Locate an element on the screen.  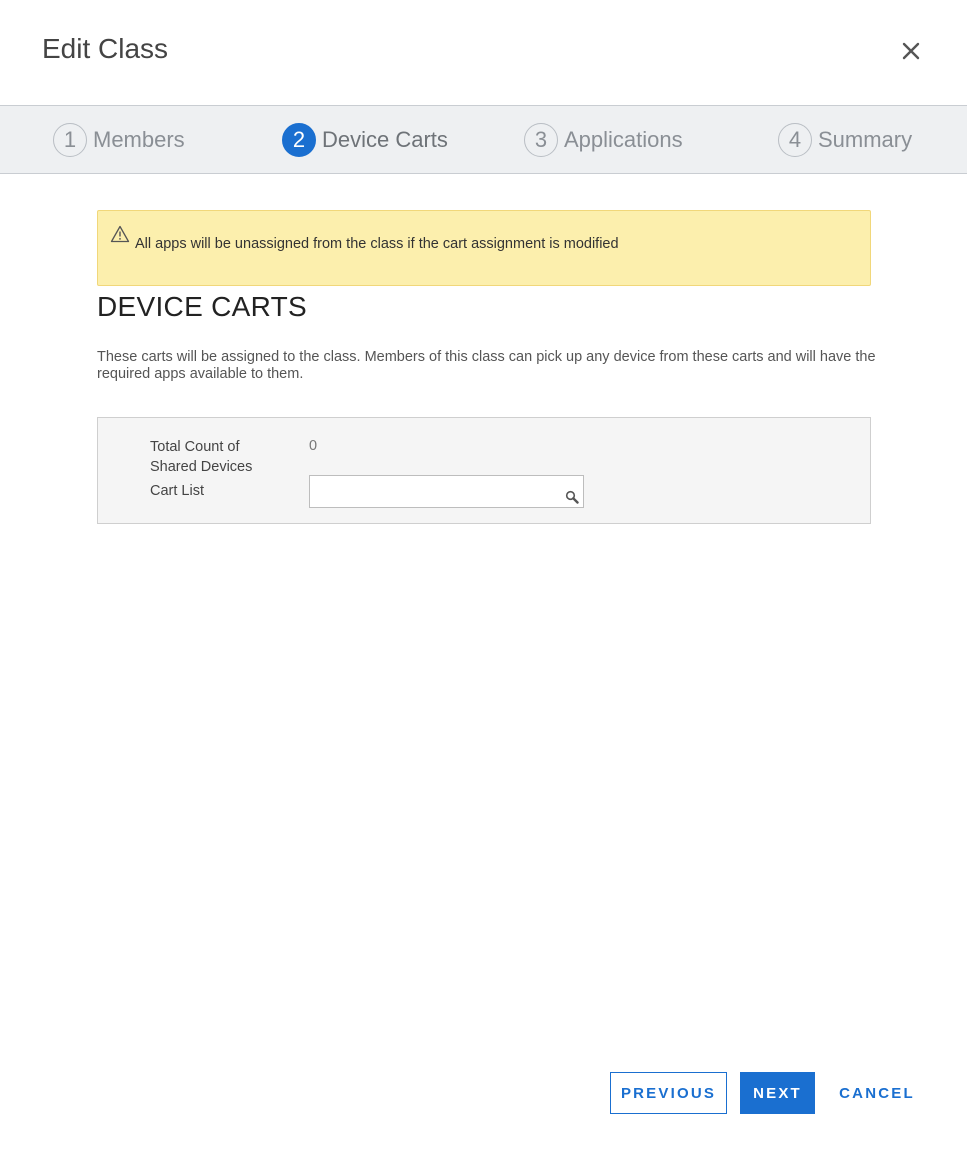
step-label: Members is located at coordinates (139, 139).